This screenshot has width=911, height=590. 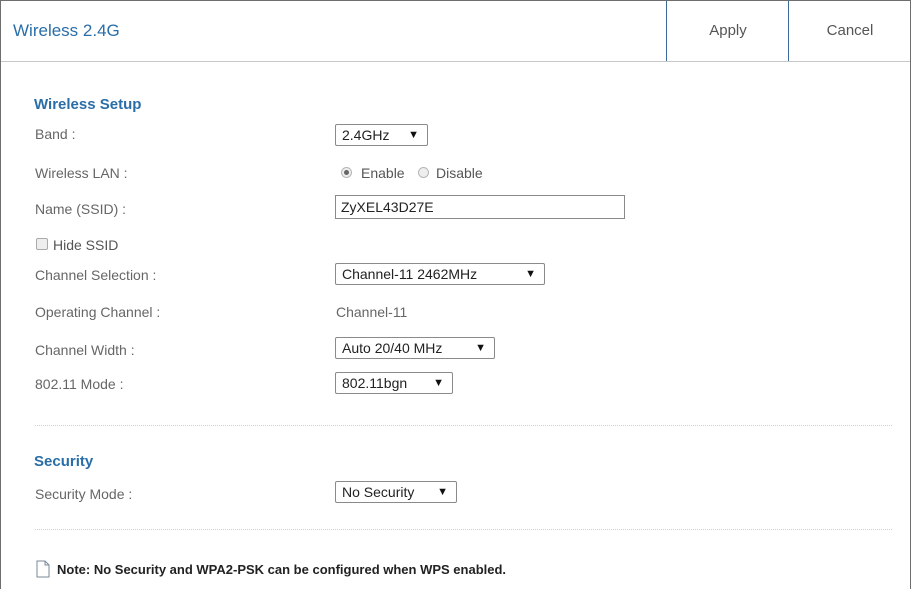 What do you see at coordinates (378, 492) in the screenshot?
I see `security-mode-value: No Security` at bounding box center [378, 492].